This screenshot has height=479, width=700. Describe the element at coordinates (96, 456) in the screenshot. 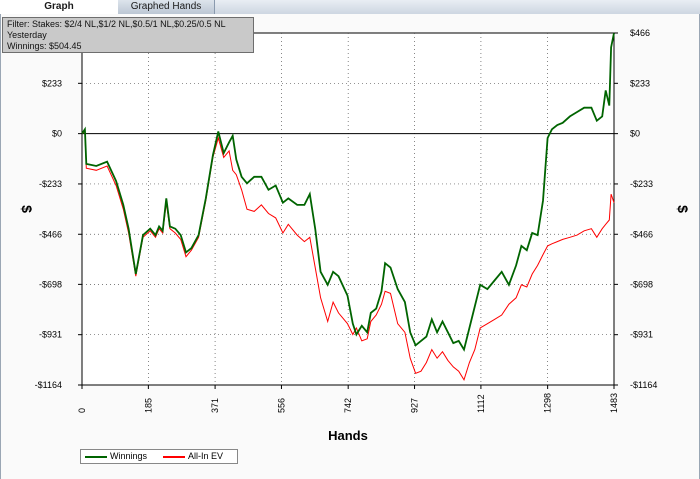

I see `legend-line-winnings` at that location.